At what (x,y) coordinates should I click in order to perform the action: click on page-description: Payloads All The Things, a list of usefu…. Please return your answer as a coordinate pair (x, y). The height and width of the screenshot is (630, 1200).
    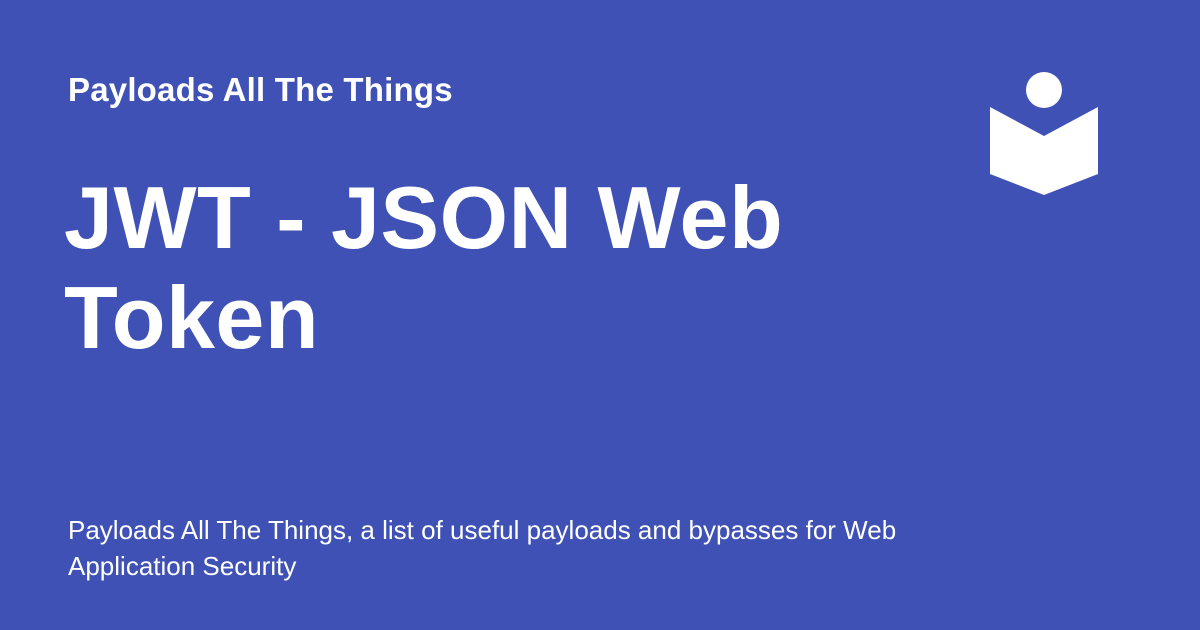
    Looking at the image, I should click on (482, 548).